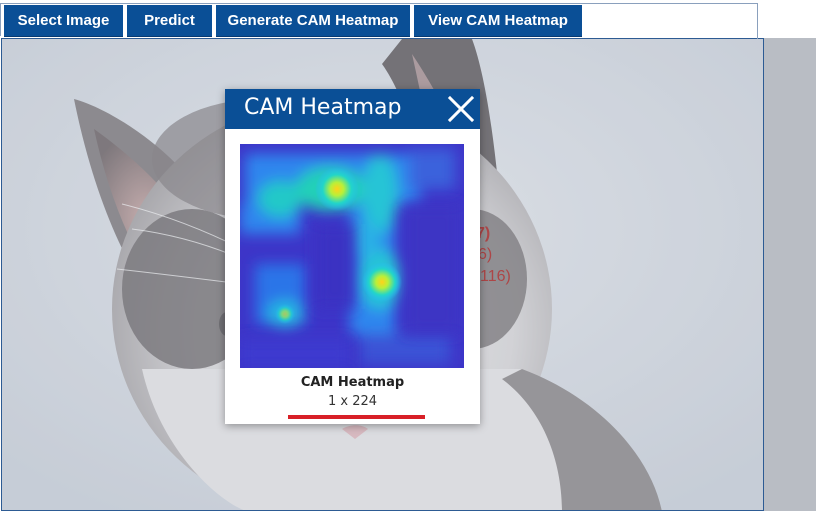  Describe the element at coordinates (790, 274) in the screenshot. I see `right-gutter` at that location.